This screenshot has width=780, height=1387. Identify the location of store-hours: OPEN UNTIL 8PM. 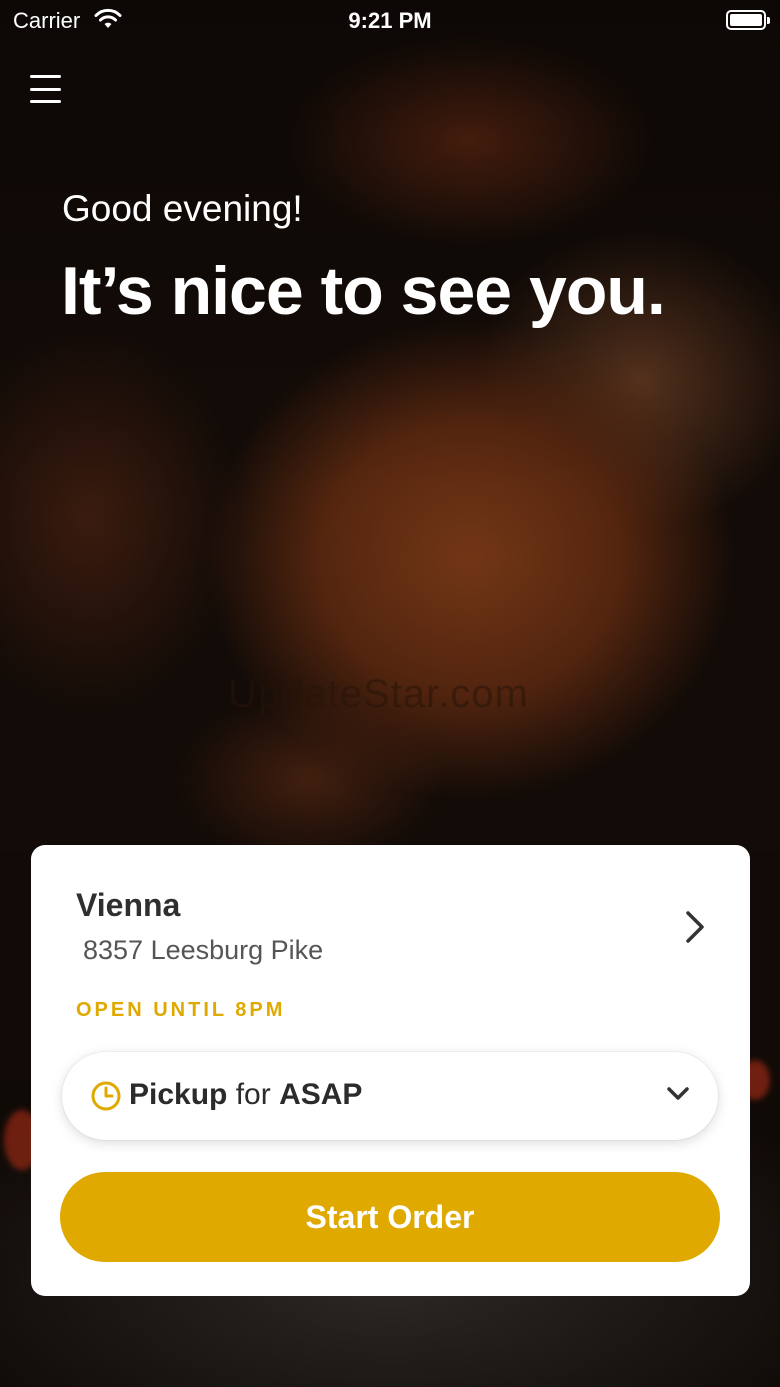
(181, 1010).